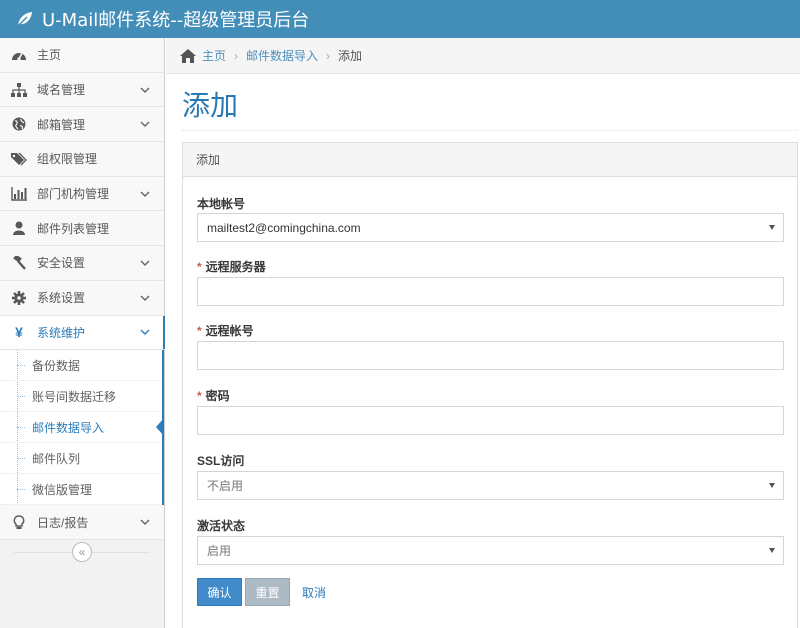 This screenshot has width=800, height=628. I want to click on ssl-label: SSL访问, so click(220, 460).